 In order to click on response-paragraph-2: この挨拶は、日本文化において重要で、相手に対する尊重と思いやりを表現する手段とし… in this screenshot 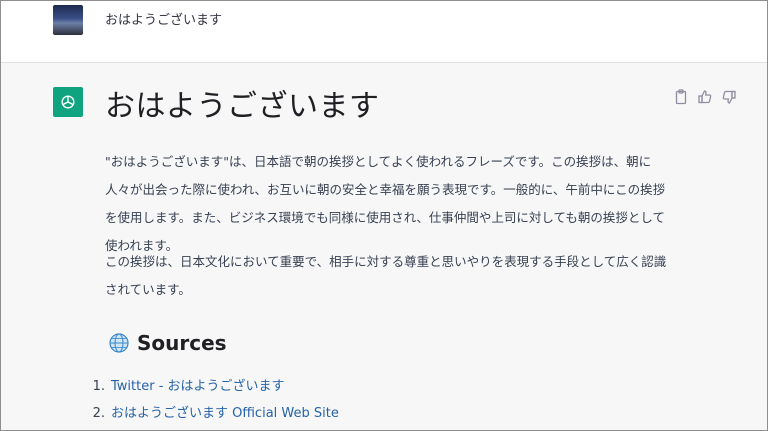, I will do `click(386, 275)`.